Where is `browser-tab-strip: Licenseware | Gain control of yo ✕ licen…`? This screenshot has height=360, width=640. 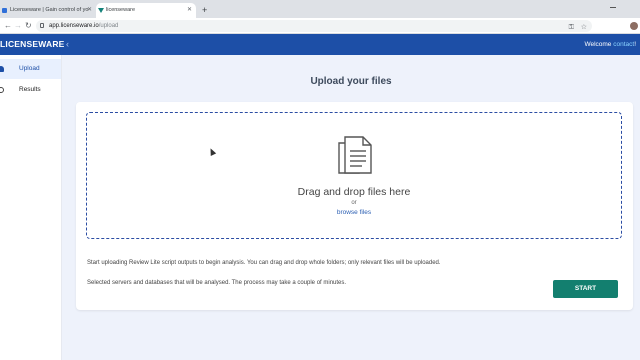 browser-tab-strip: Licenseware | Gain control of yo ✕ licen… is located at coordinates (320, 9).